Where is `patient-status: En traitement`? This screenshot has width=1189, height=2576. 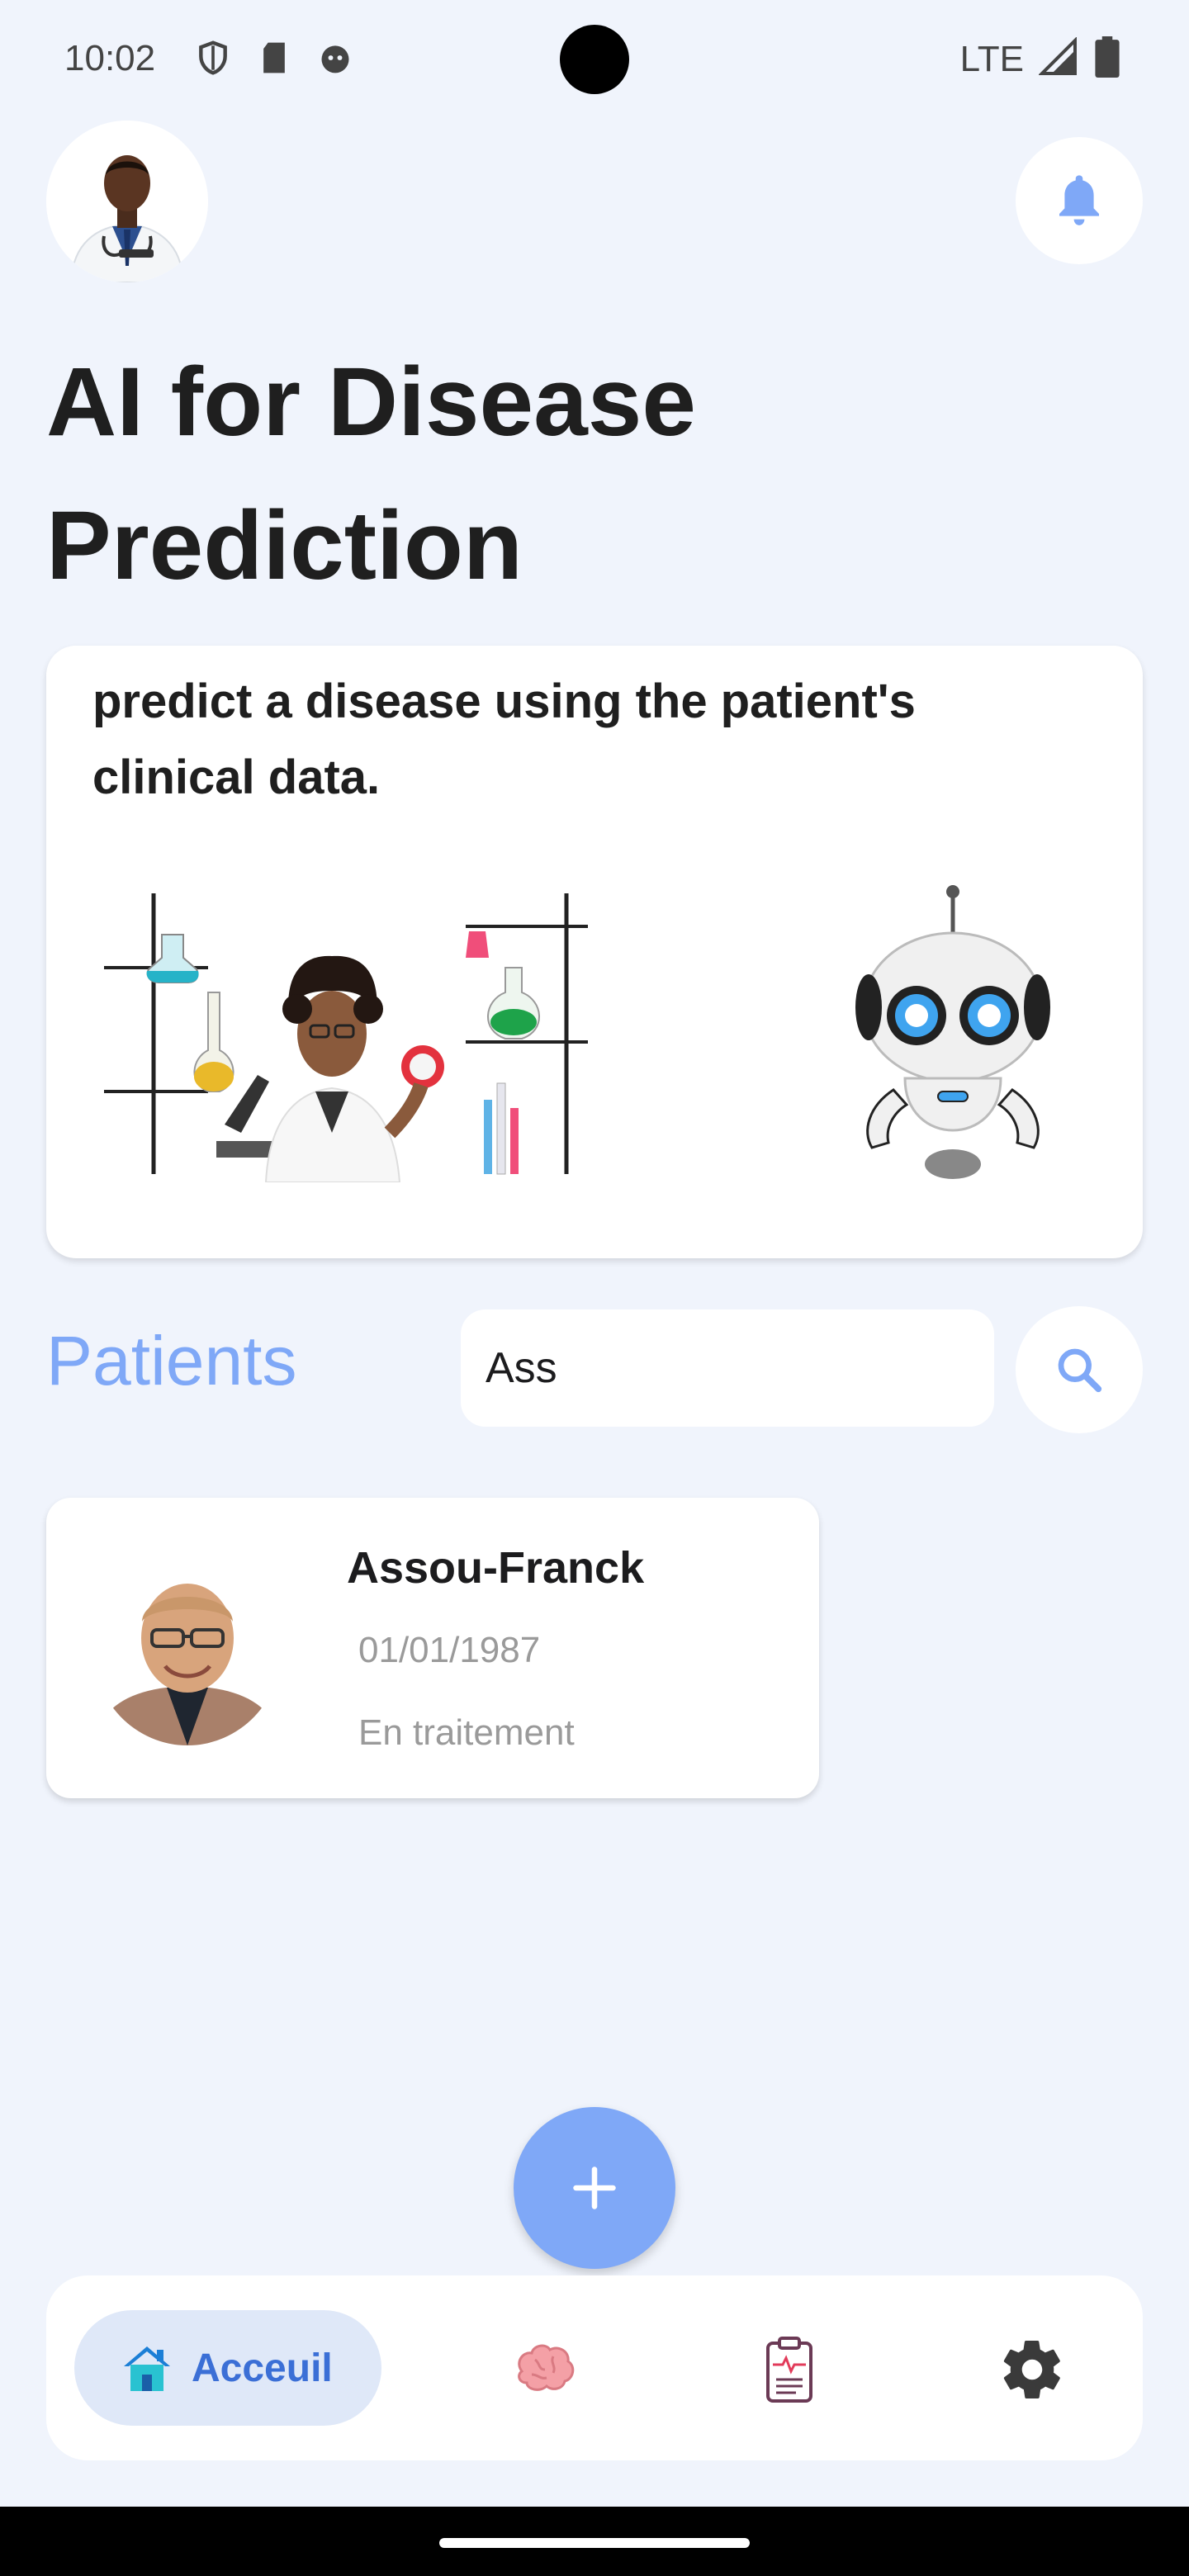
patient-status: En traitement is located at coordinates (466, 1732).